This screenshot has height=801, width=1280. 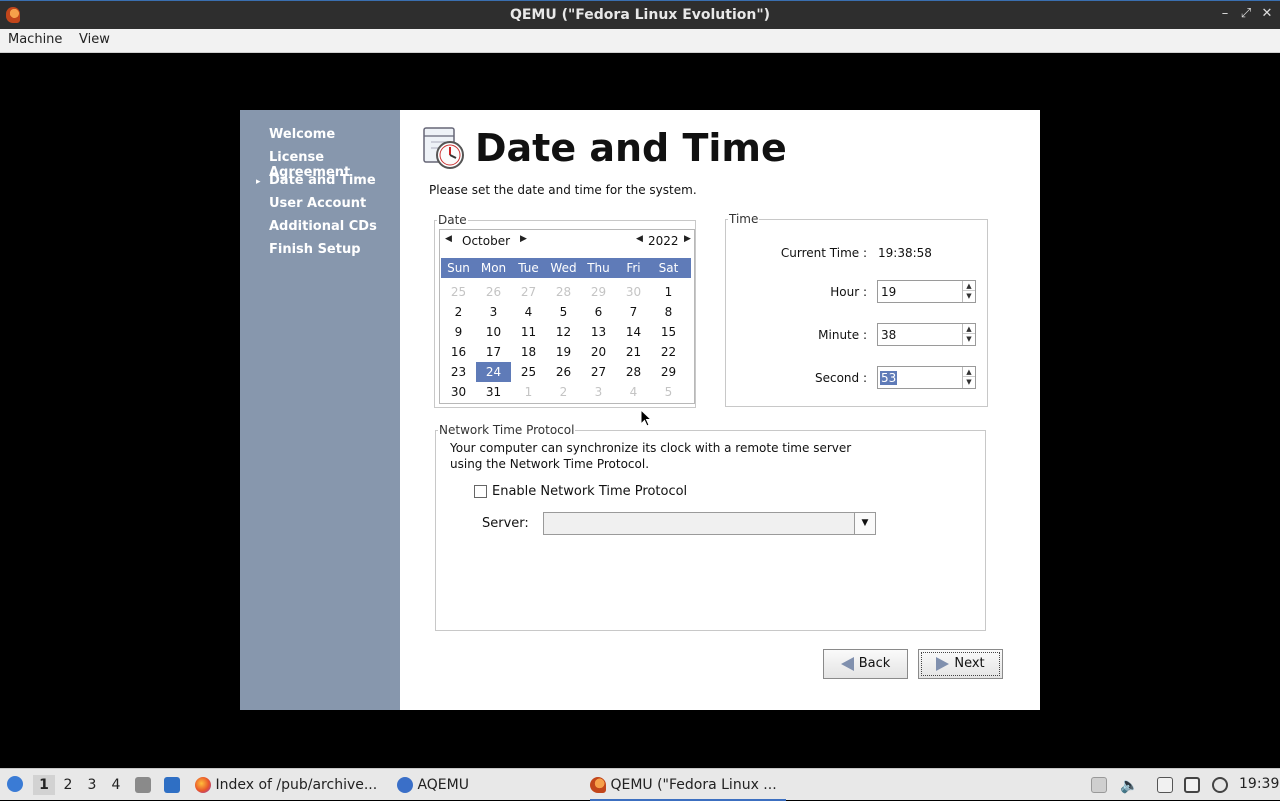 I want to click on minimize-icon: –, so click(x=1225, y=14).